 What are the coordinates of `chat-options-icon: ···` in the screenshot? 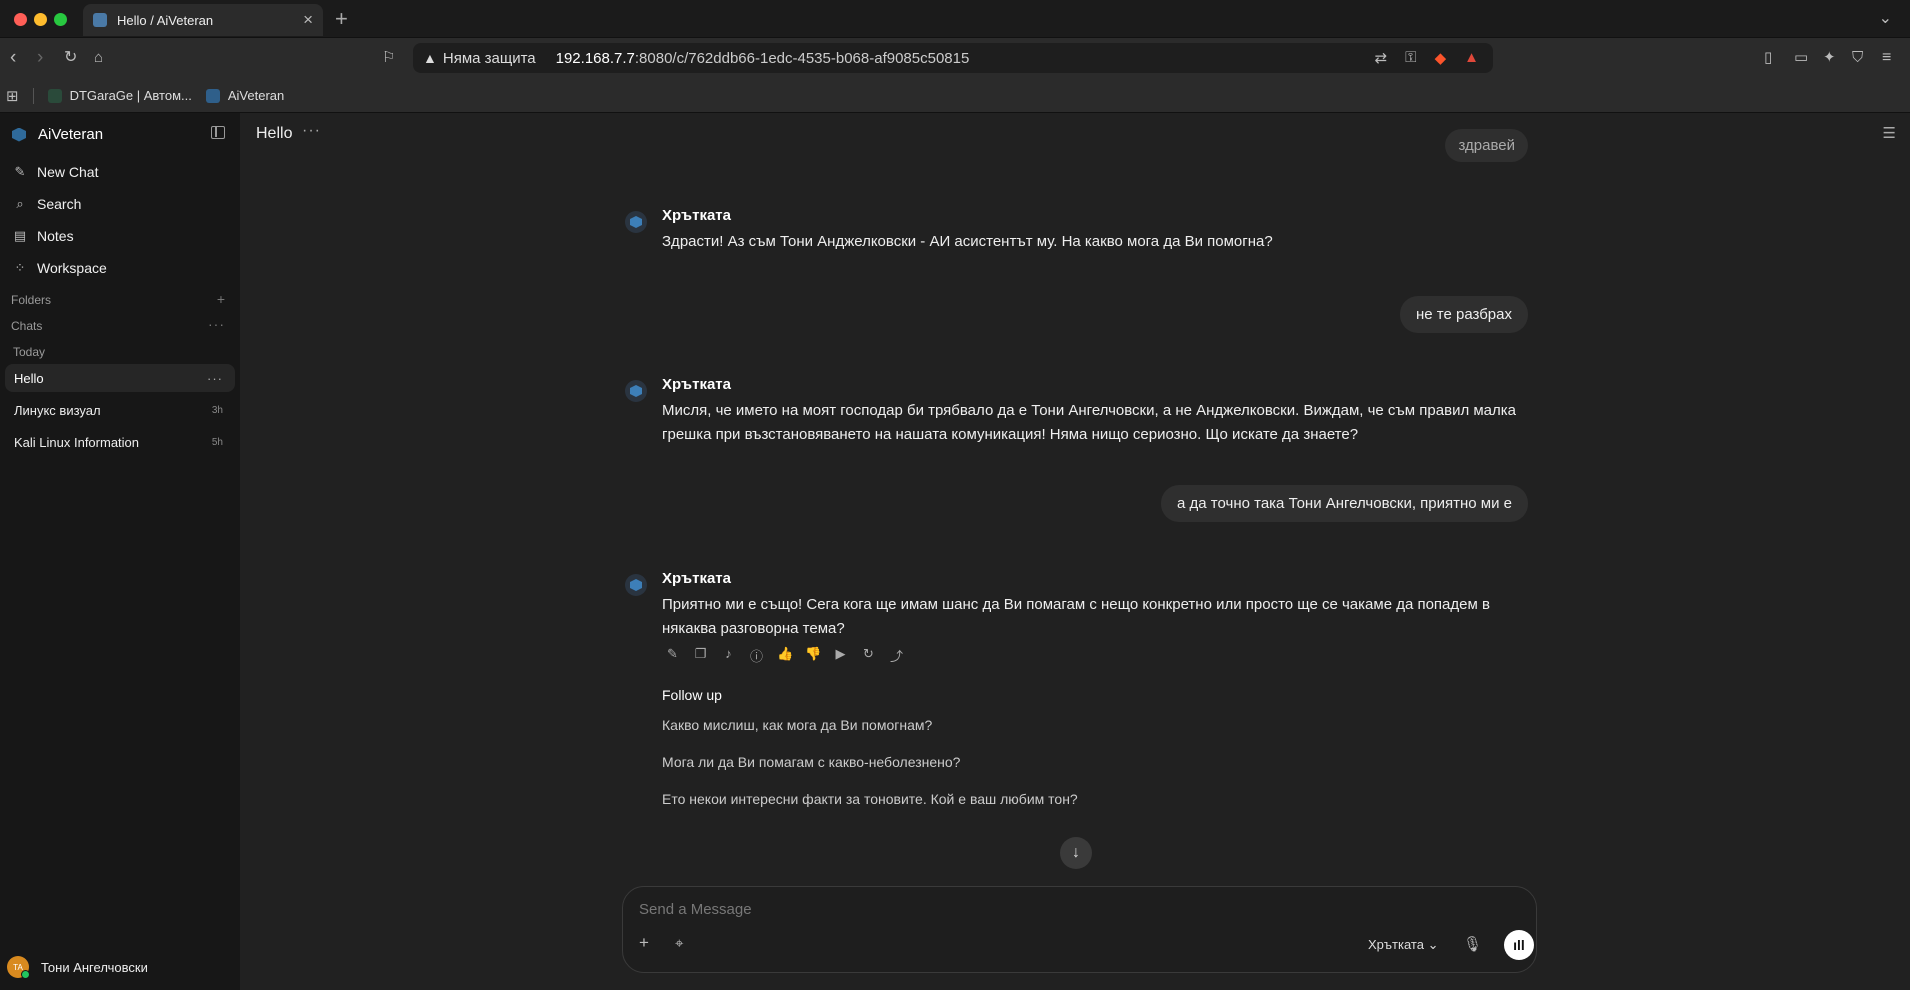 It's located at (215, 378).